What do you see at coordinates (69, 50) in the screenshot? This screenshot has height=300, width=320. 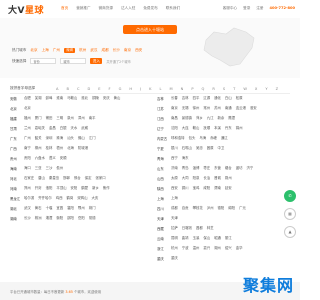 I see `hot-city-selected: 深圳` at bounding box center [69, 50].